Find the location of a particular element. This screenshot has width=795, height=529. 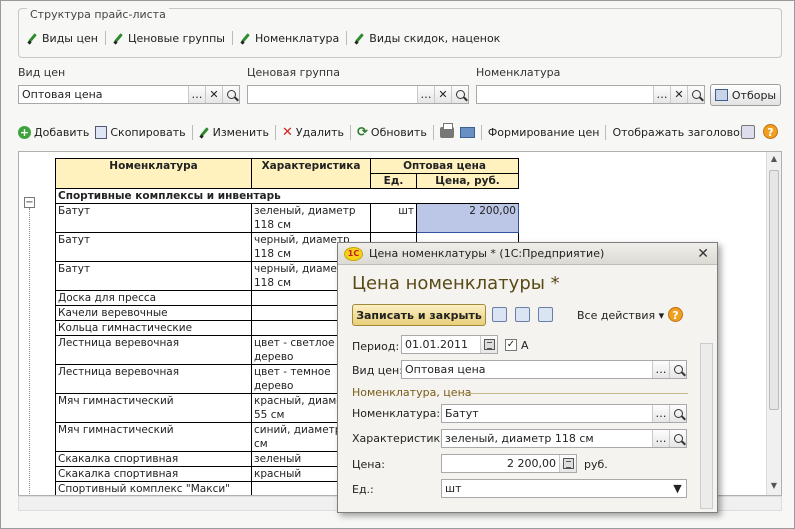

link-discount-types: Виды скидок, наценок is located at coordinates (427, 38).